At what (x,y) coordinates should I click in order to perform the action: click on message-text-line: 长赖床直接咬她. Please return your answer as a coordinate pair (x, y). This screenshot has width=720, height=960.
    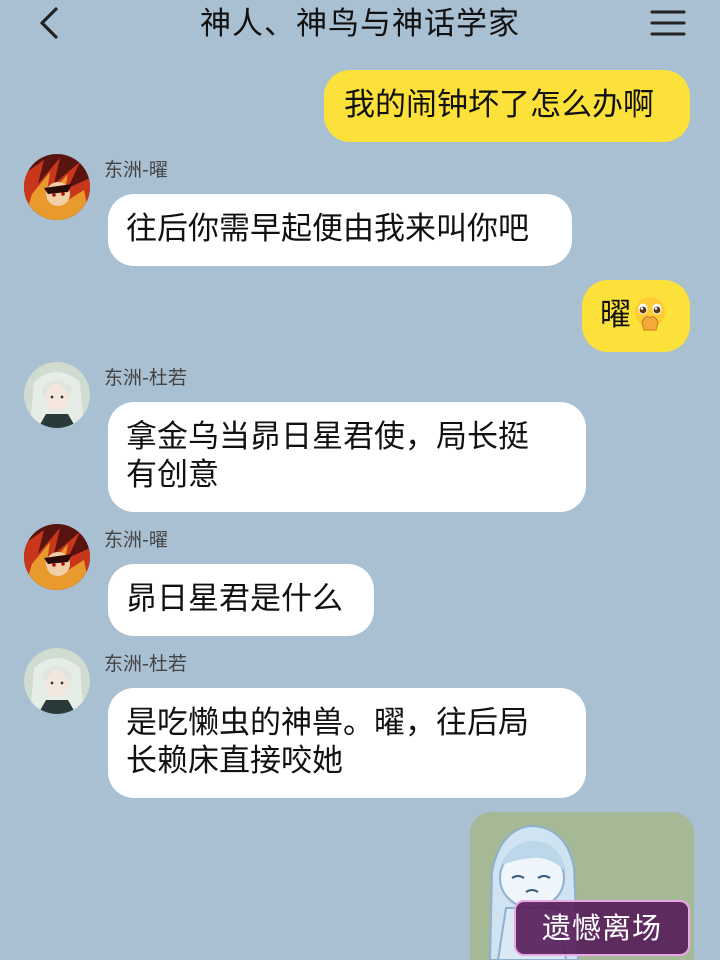
    Looking at the image, I should click on (234, 761).